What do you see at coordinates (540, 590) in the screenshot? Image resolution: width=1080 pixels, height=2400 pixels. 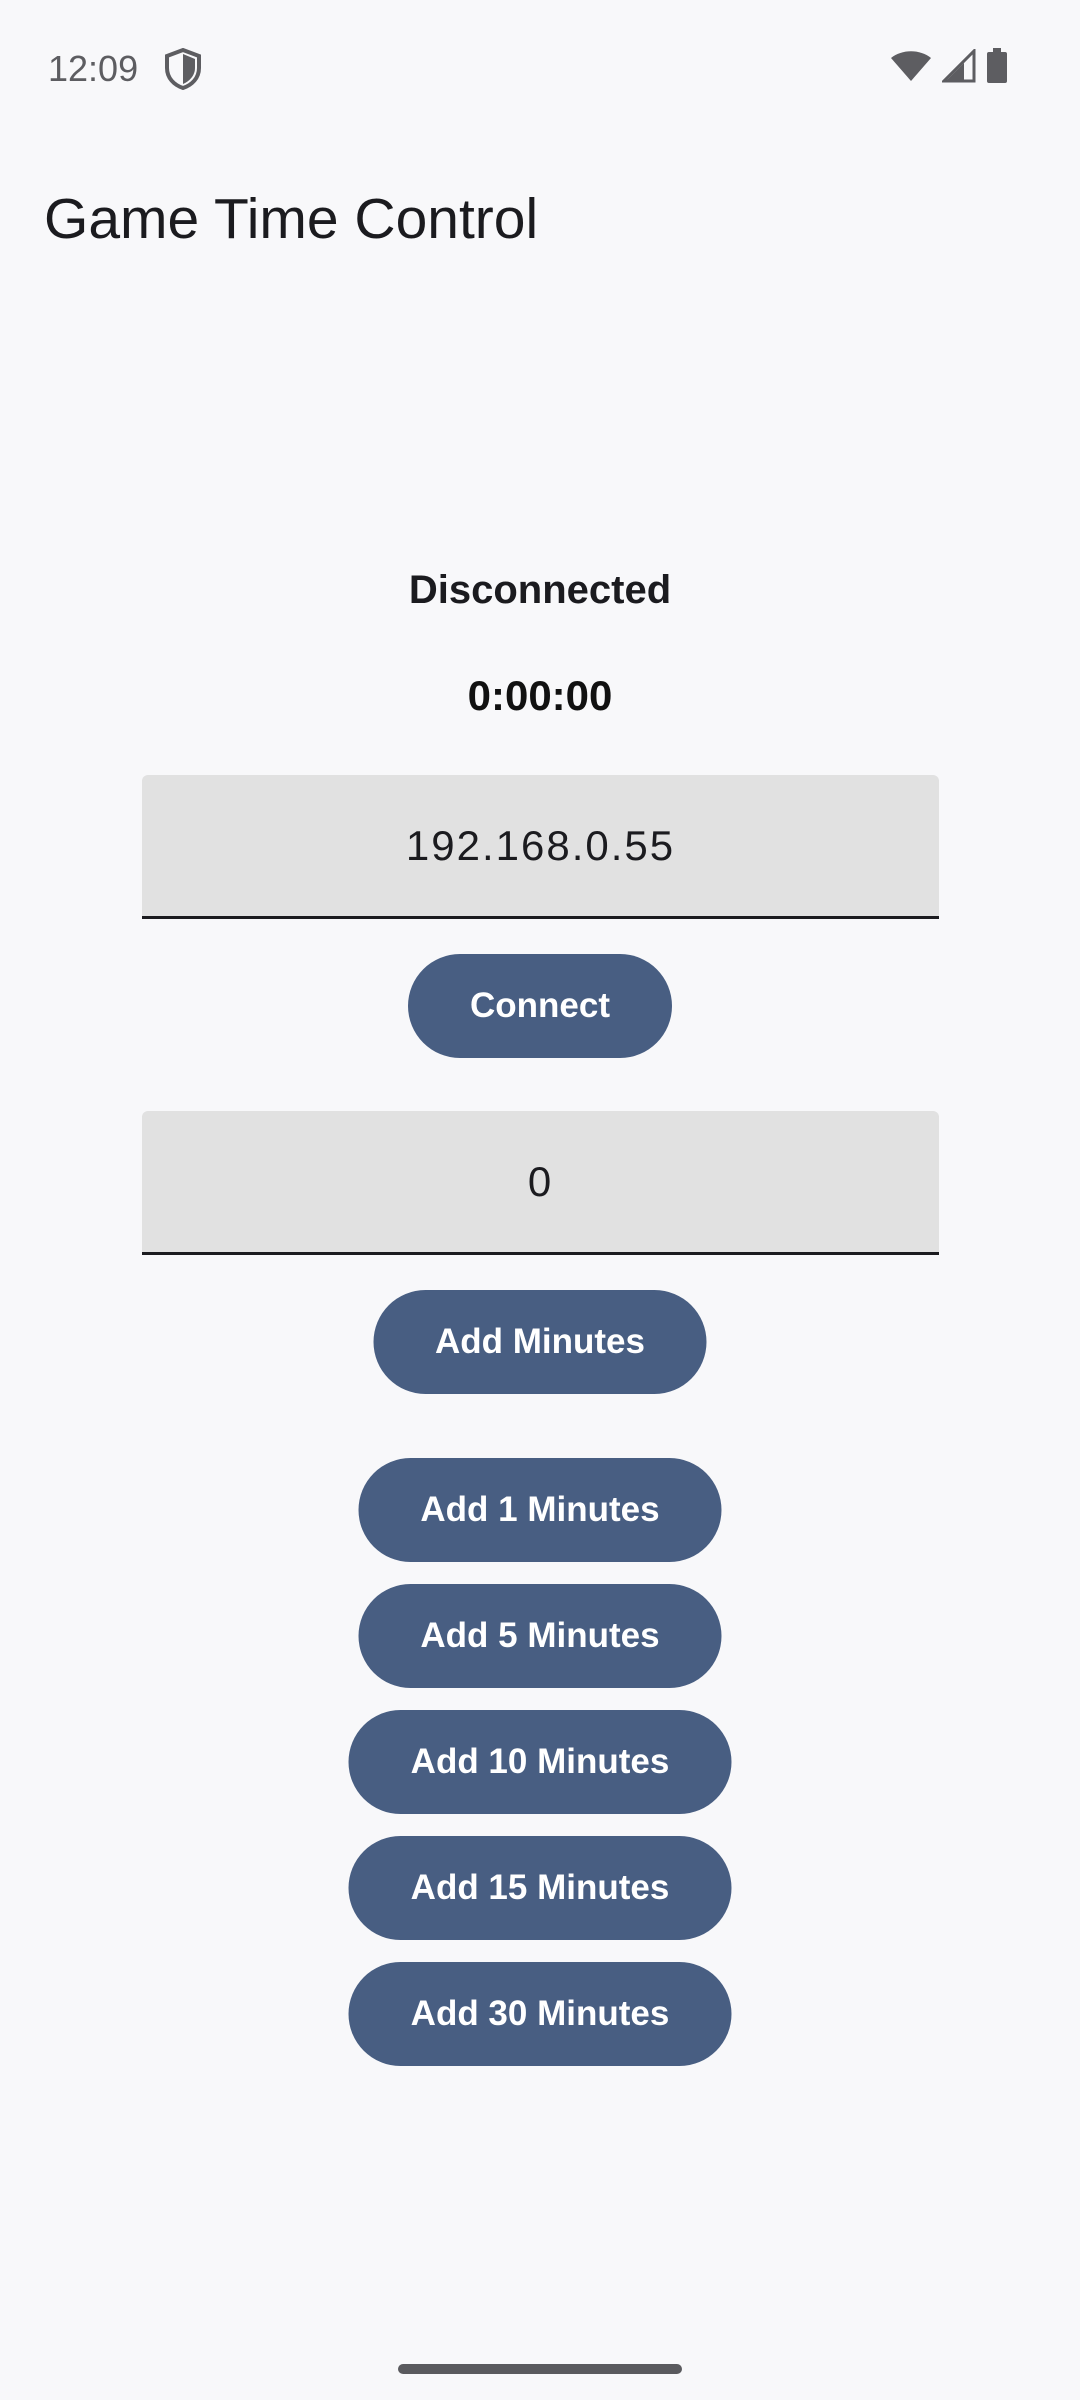 I see `connection-status-label: Disconnected` at bounding box center [540, 590].